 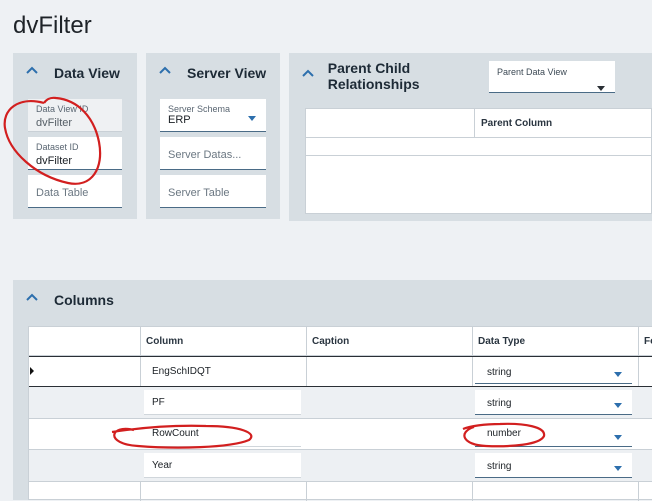 I want to click on data-type-value: number, so click(x=504, y=433).